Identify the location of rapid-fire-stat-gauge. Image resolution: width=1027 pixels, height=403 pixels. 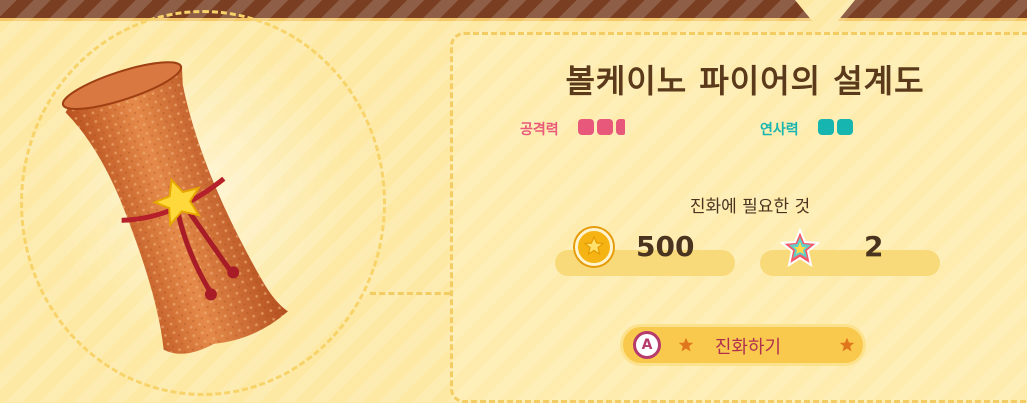
(835, 127).